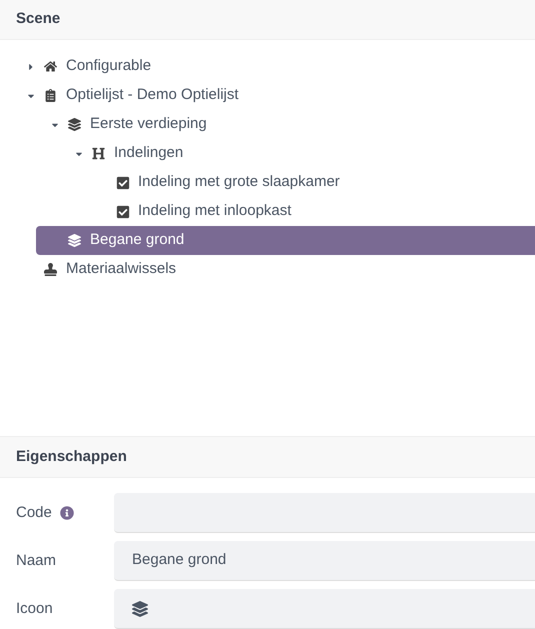  What do you see at coordinates (239, 182) in the screenshot?
I see `tree-label: Indeling met grote slaapkamer` at bounding box center [239, 182].